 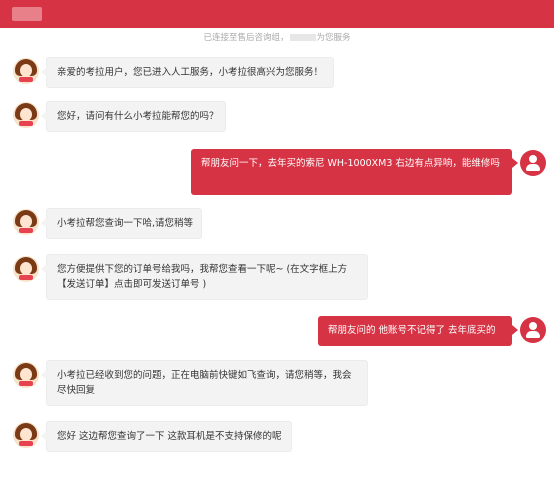 I want to click on message-bubble-bot: 亲爱的考拉用户，您已进入人工服务，小考拉很高兴为您服务！, so click(x=187, y=72).